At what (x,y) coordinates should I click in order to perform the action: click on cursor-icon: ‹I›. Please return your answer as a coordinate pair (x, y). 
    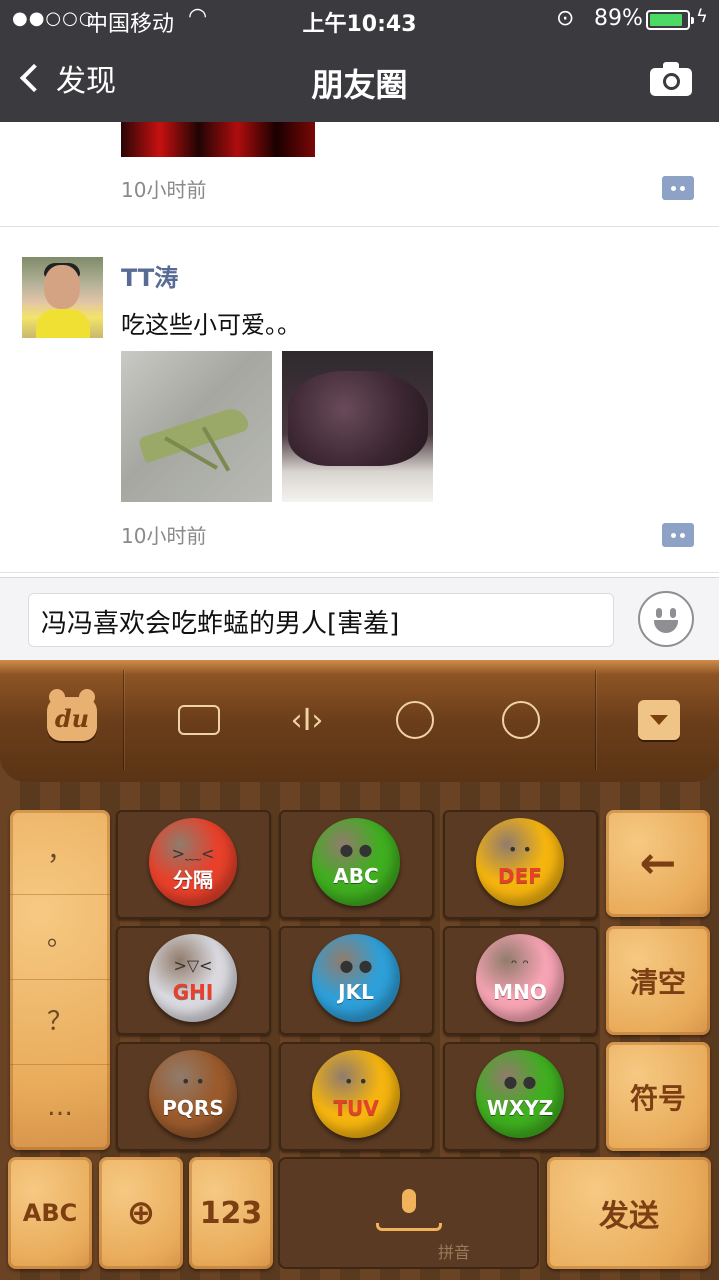
    Looking at the image, I should click on (307, 720).